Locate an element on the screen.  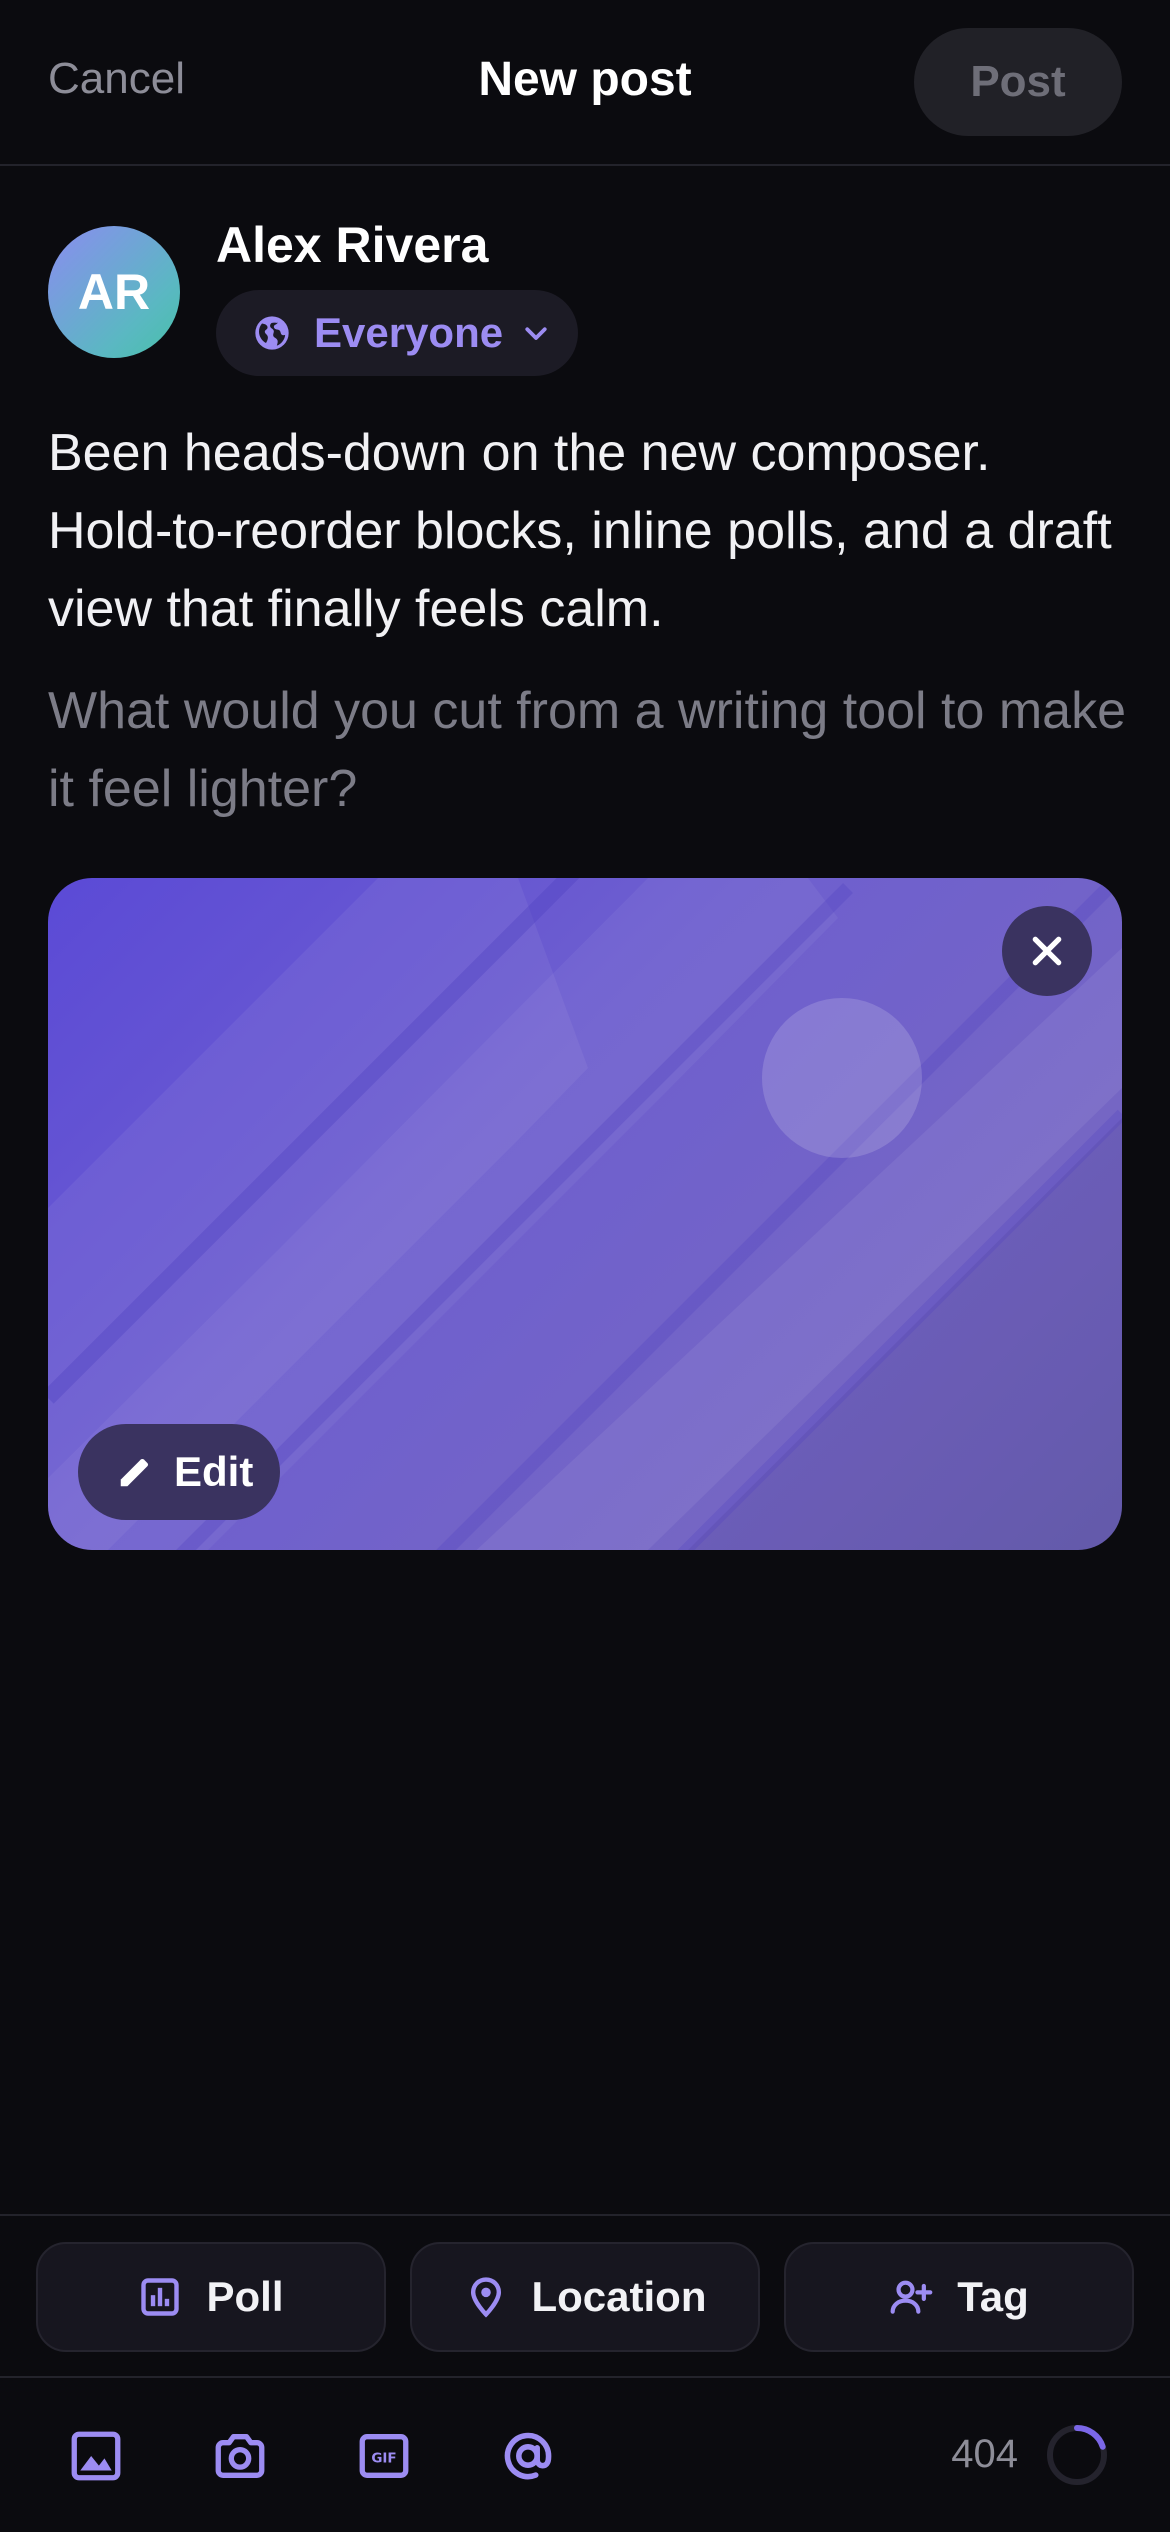
pencil-icon is located at coordinates (134, 1472).